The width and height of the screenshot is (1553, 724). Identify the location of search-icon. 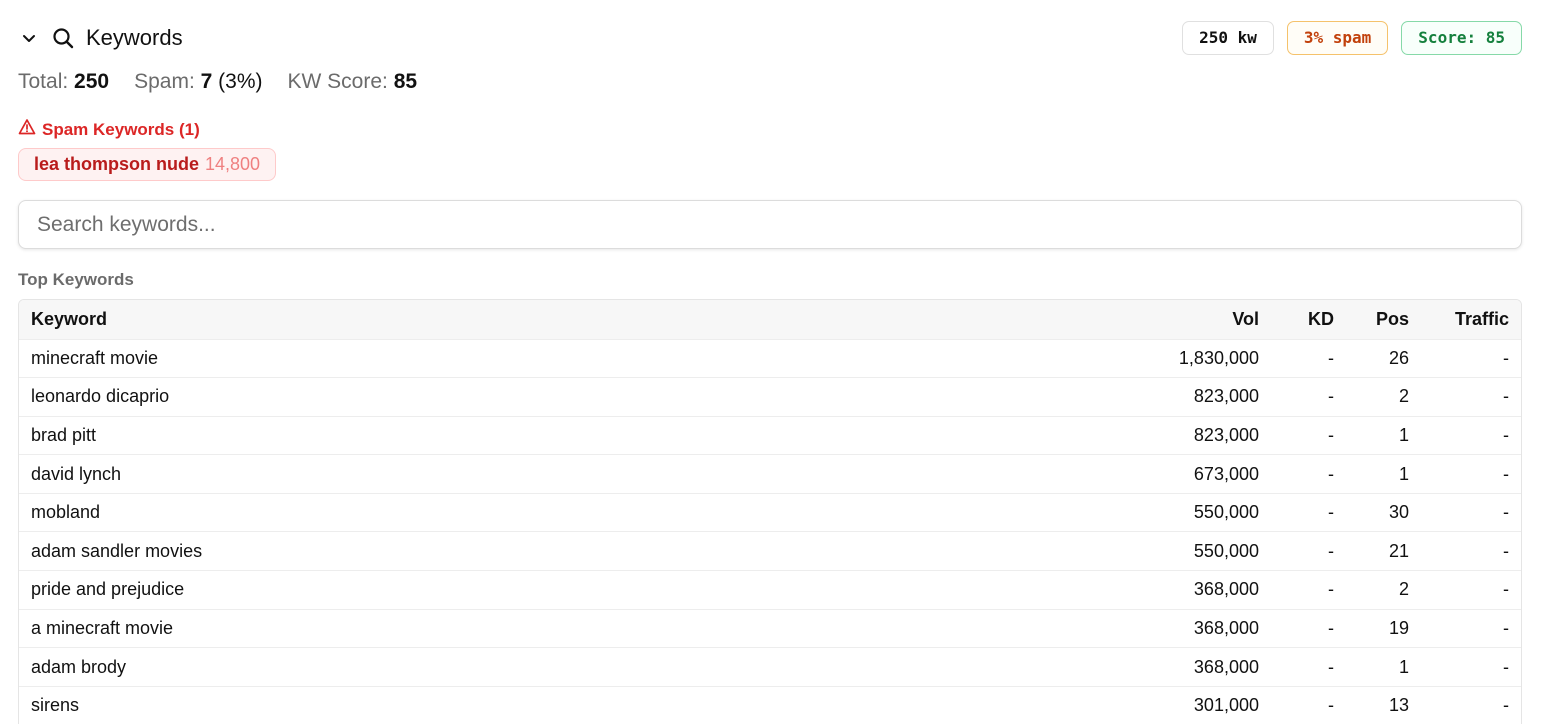
(63, 38).